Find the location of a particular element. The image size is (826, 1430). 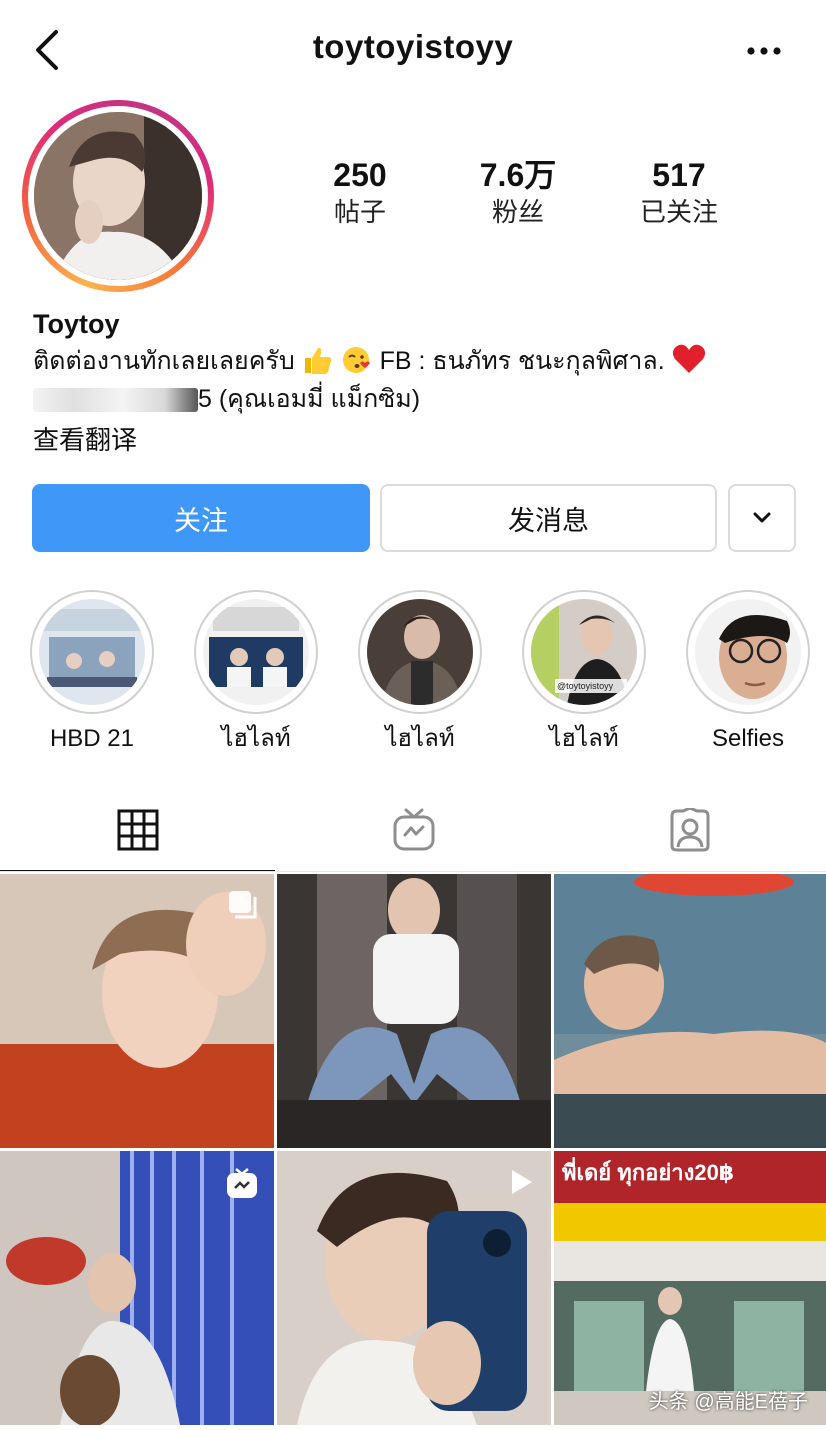

thumbs-up-icon is located at coordinates (321, 361).